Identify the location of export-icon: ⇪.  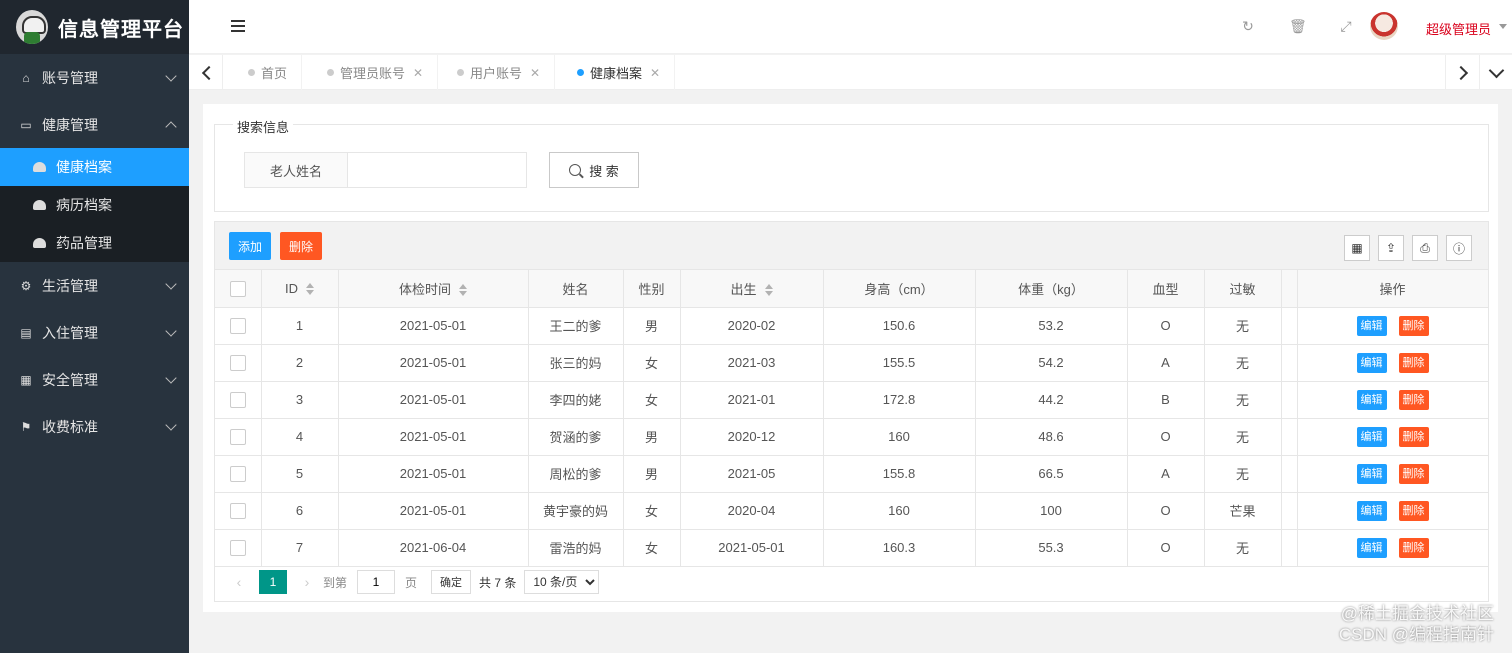
(1391, 248).